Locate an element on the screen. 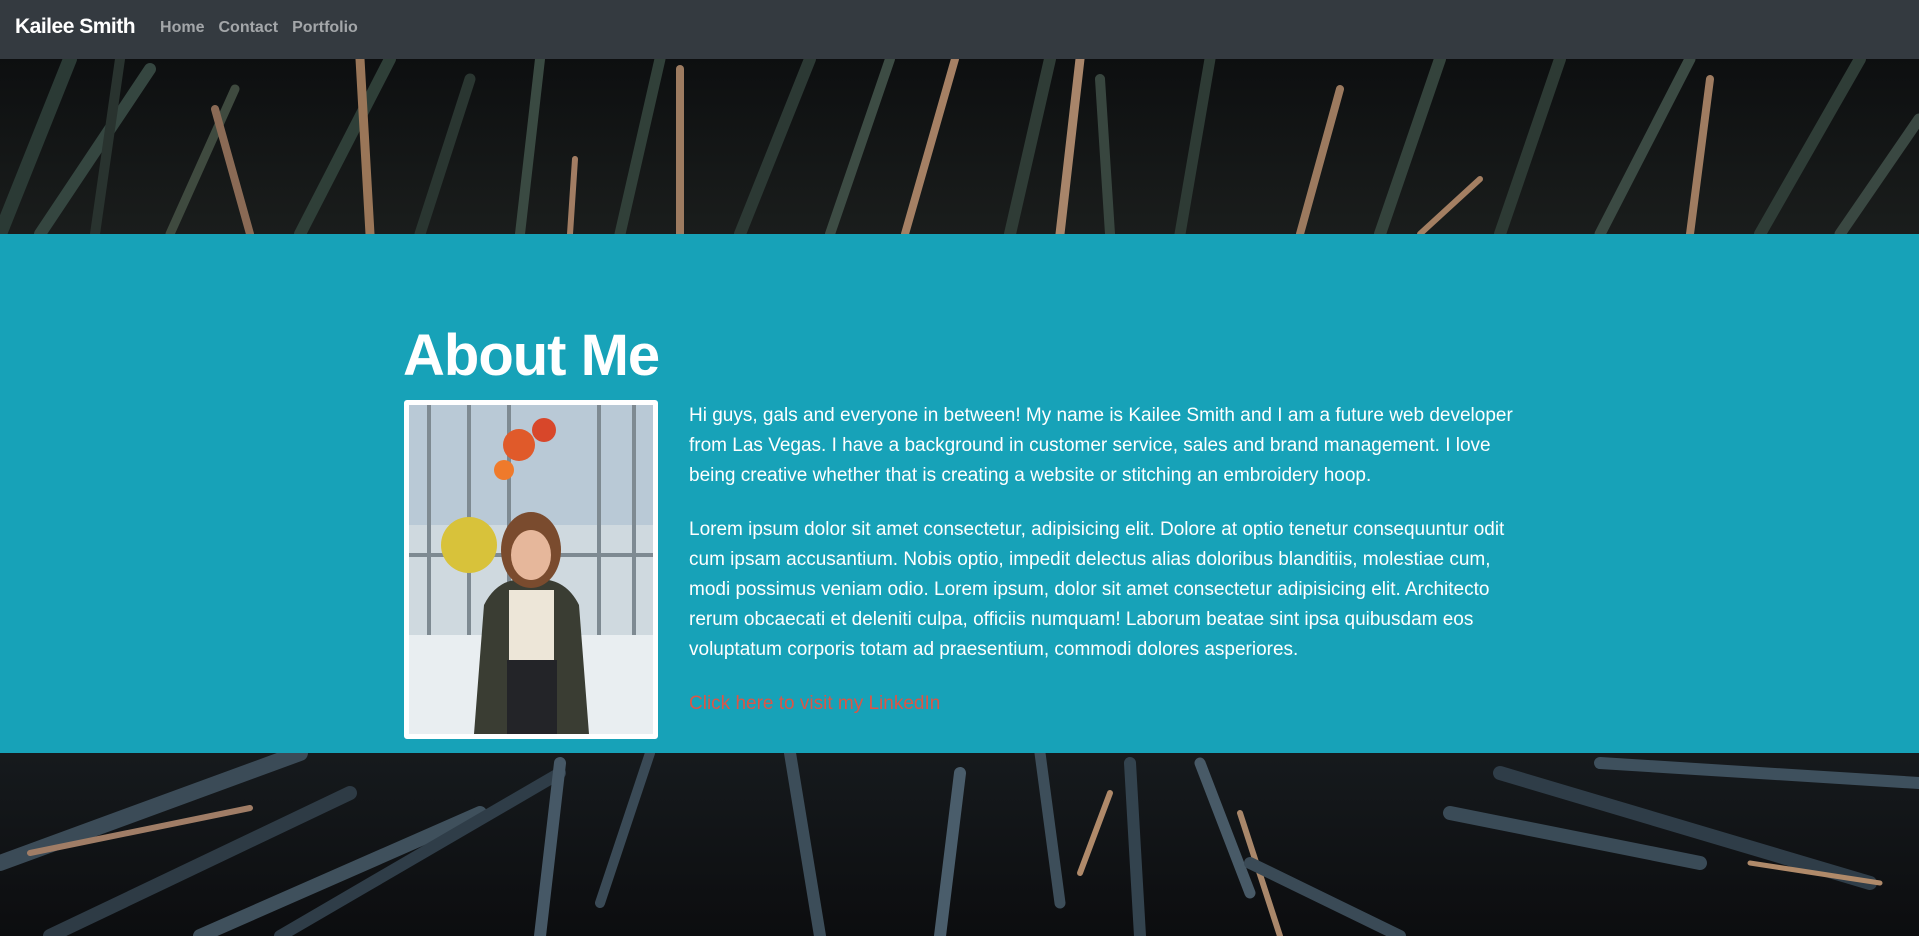  about-title: About Me is located at coordinates (531, 355).